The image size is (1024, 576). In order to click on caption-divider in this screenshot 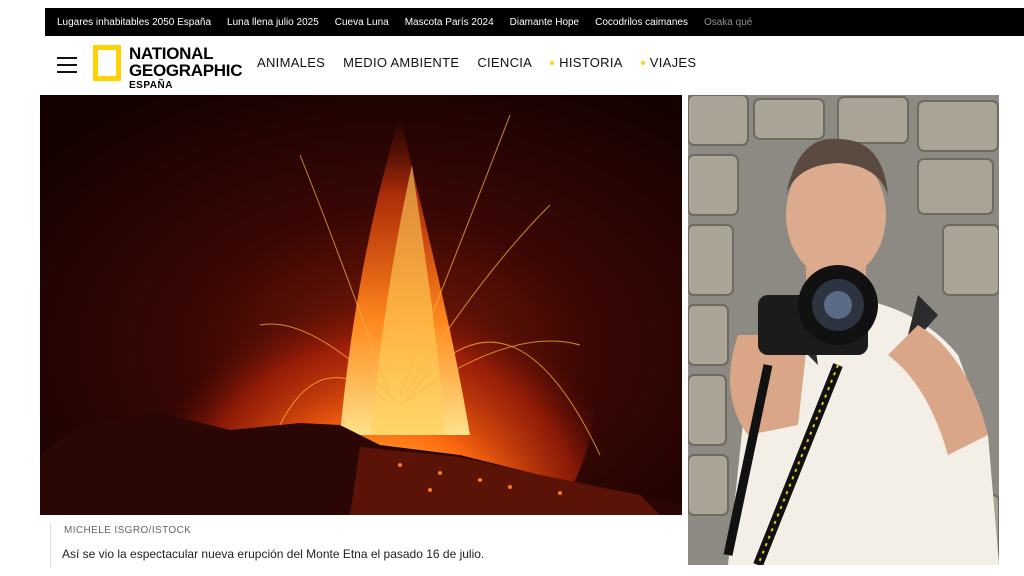, I will do `click(50, 546)`.